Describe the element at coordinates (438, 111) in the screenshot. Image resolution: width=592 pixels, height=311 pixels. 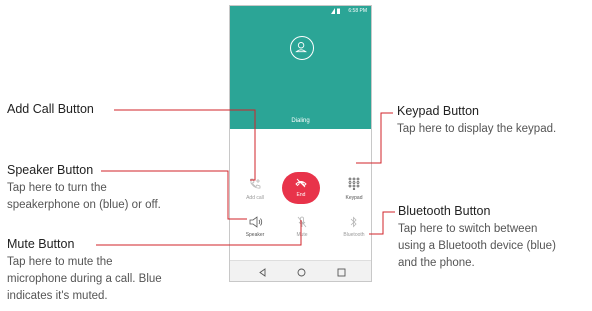
I see `keypad-callout-title: Keypad Button` at that location.